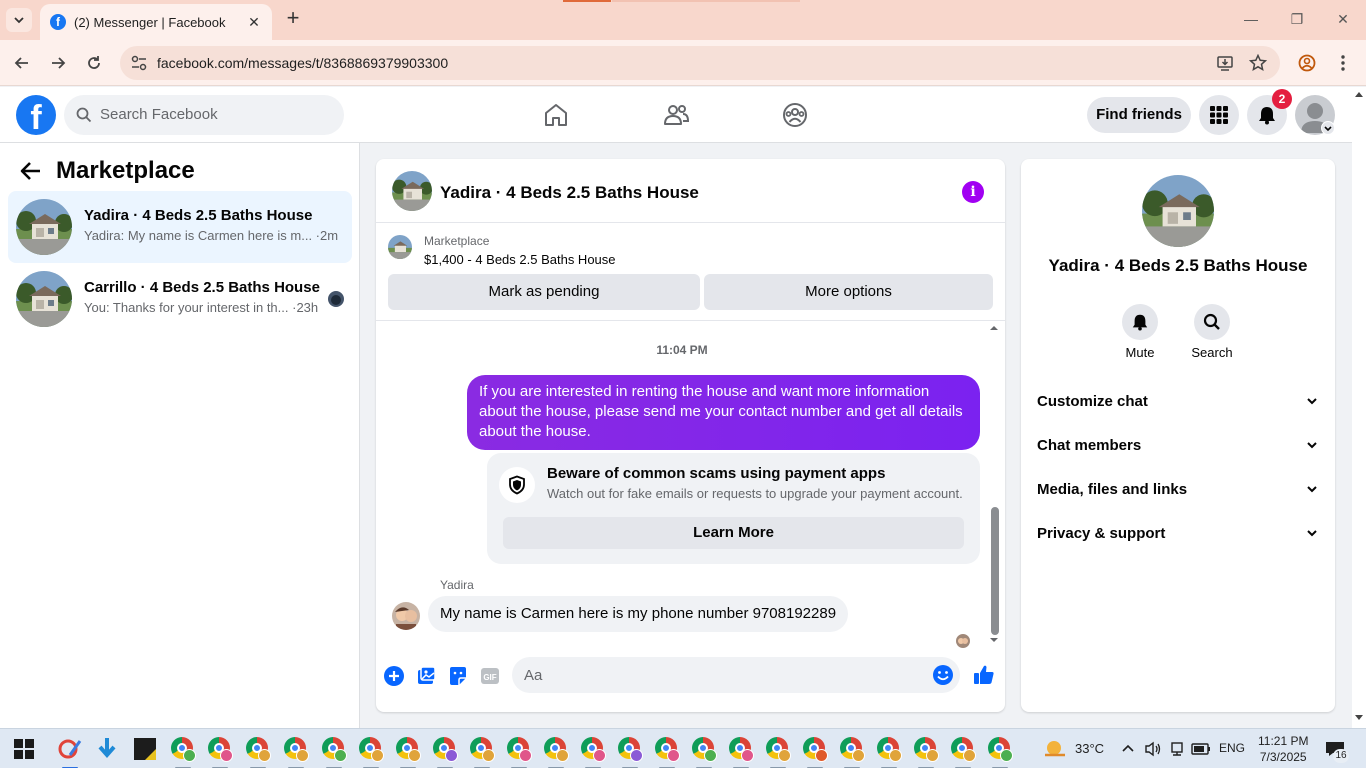  What do you see at coordinates (1328, 128) in the screenshot?
I see `account-chevron` at bounding box center [1328, 128].